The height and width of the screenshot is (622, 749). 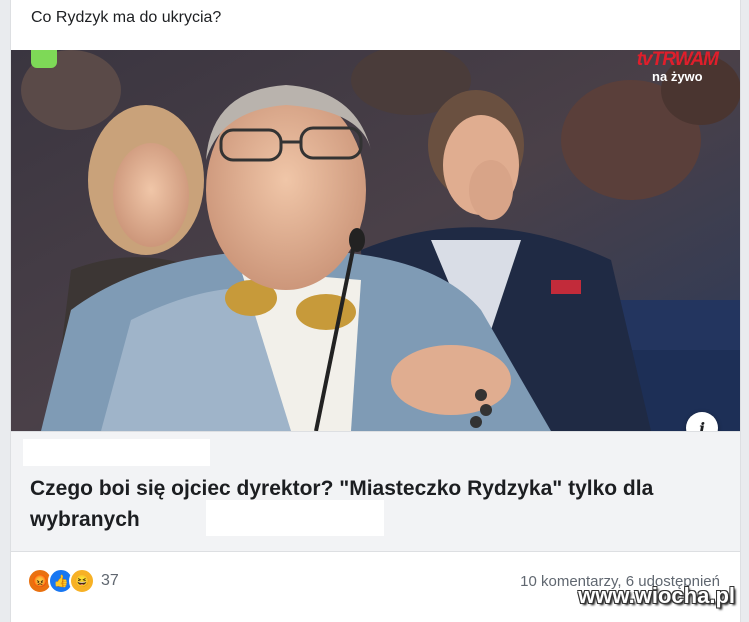 What do you see at coordinates (677, 60) in the screenshot?
I see `tv-brand-text: tvTRWAM` at bounding box center [677, 60].